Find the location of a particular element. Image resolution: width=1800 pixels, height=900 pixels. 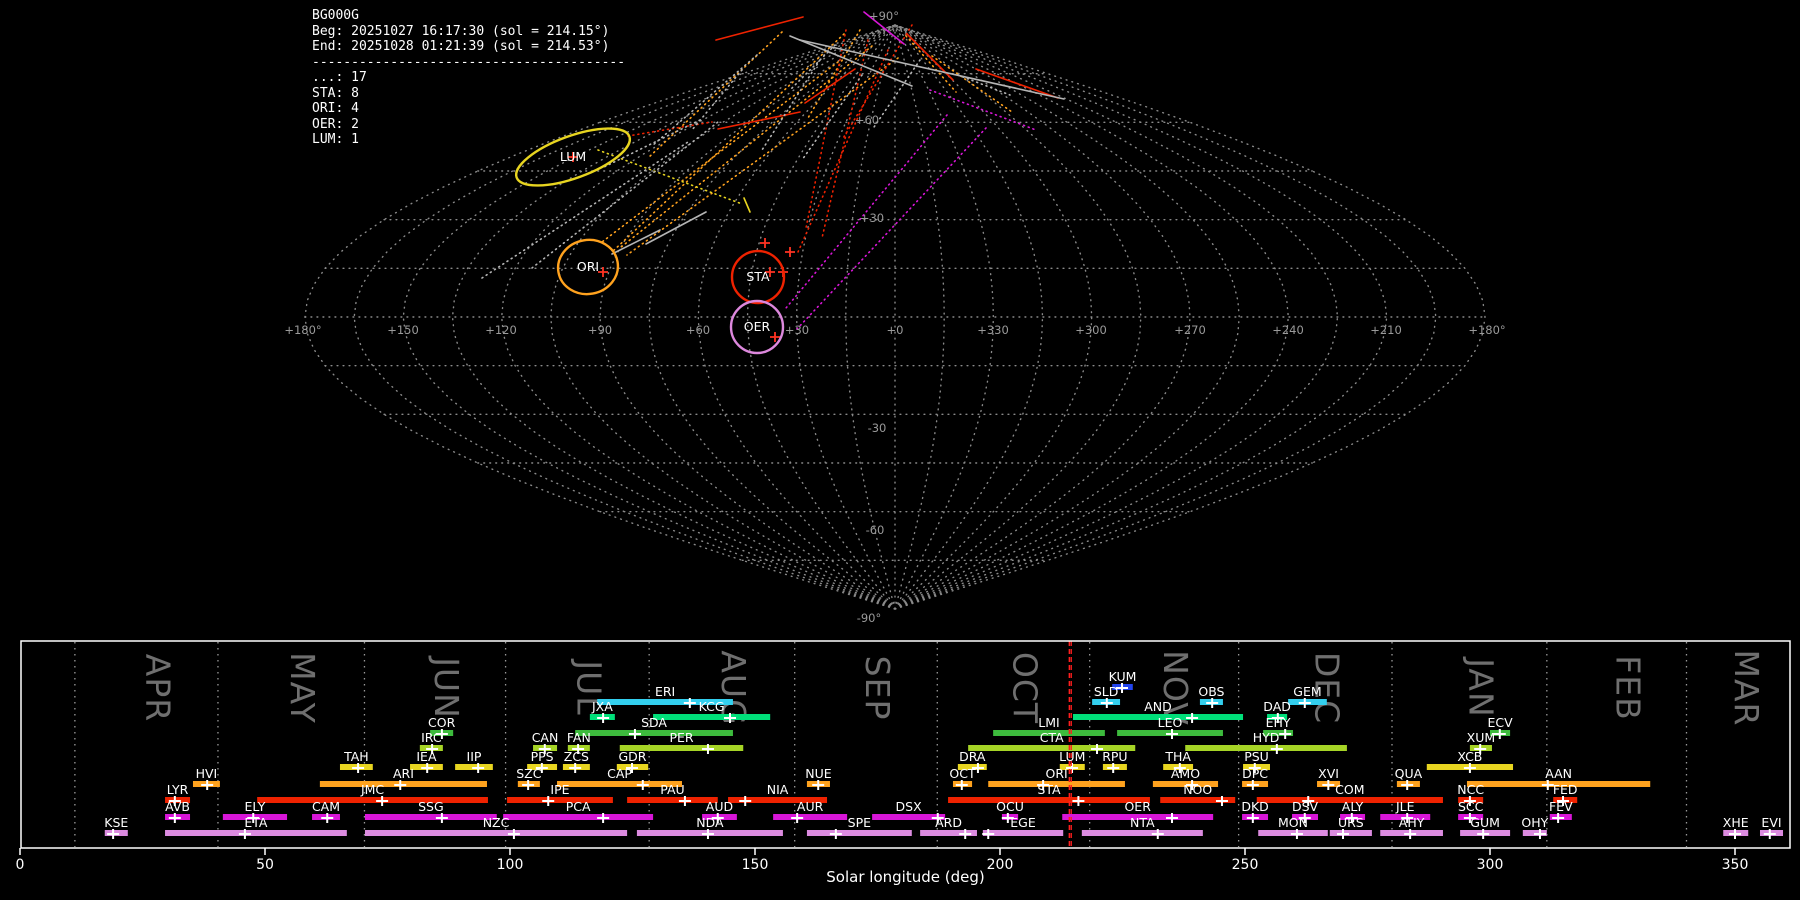

shower-RPU: RPU is located at coordinates (1115, 761).